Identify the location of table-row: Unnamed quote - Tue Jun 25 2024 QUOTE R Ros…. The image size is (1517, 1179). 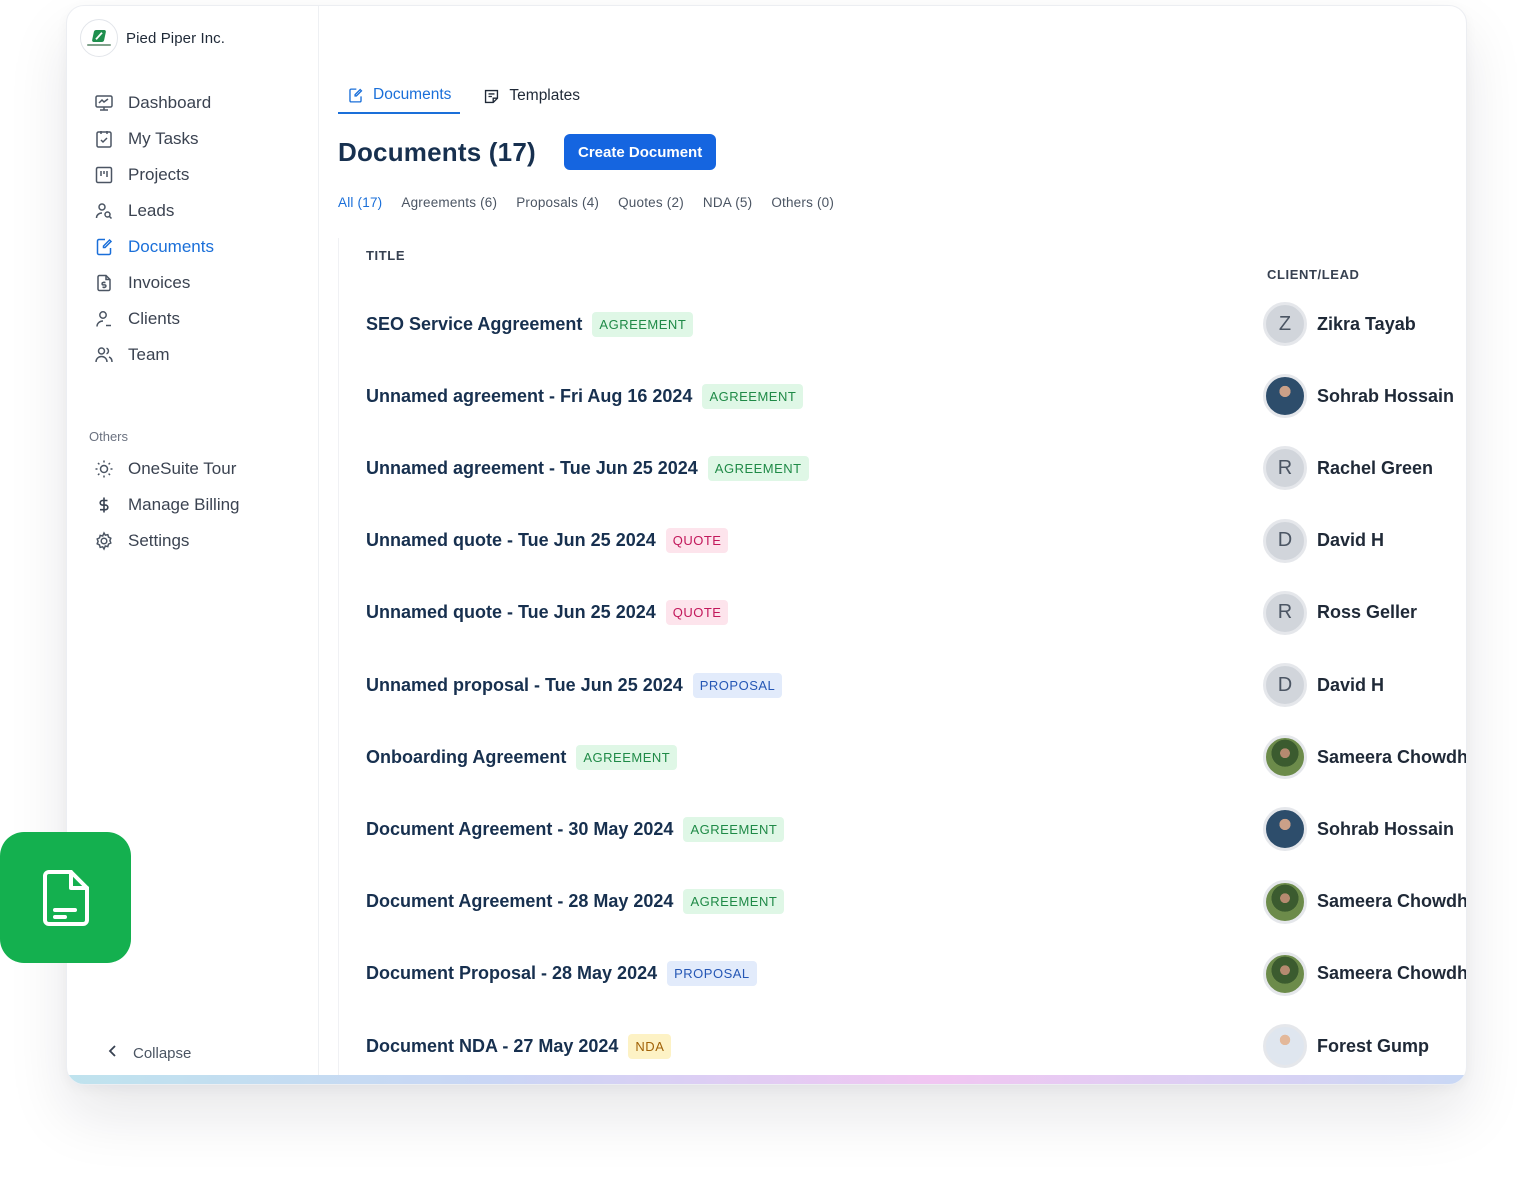
(902, 613).